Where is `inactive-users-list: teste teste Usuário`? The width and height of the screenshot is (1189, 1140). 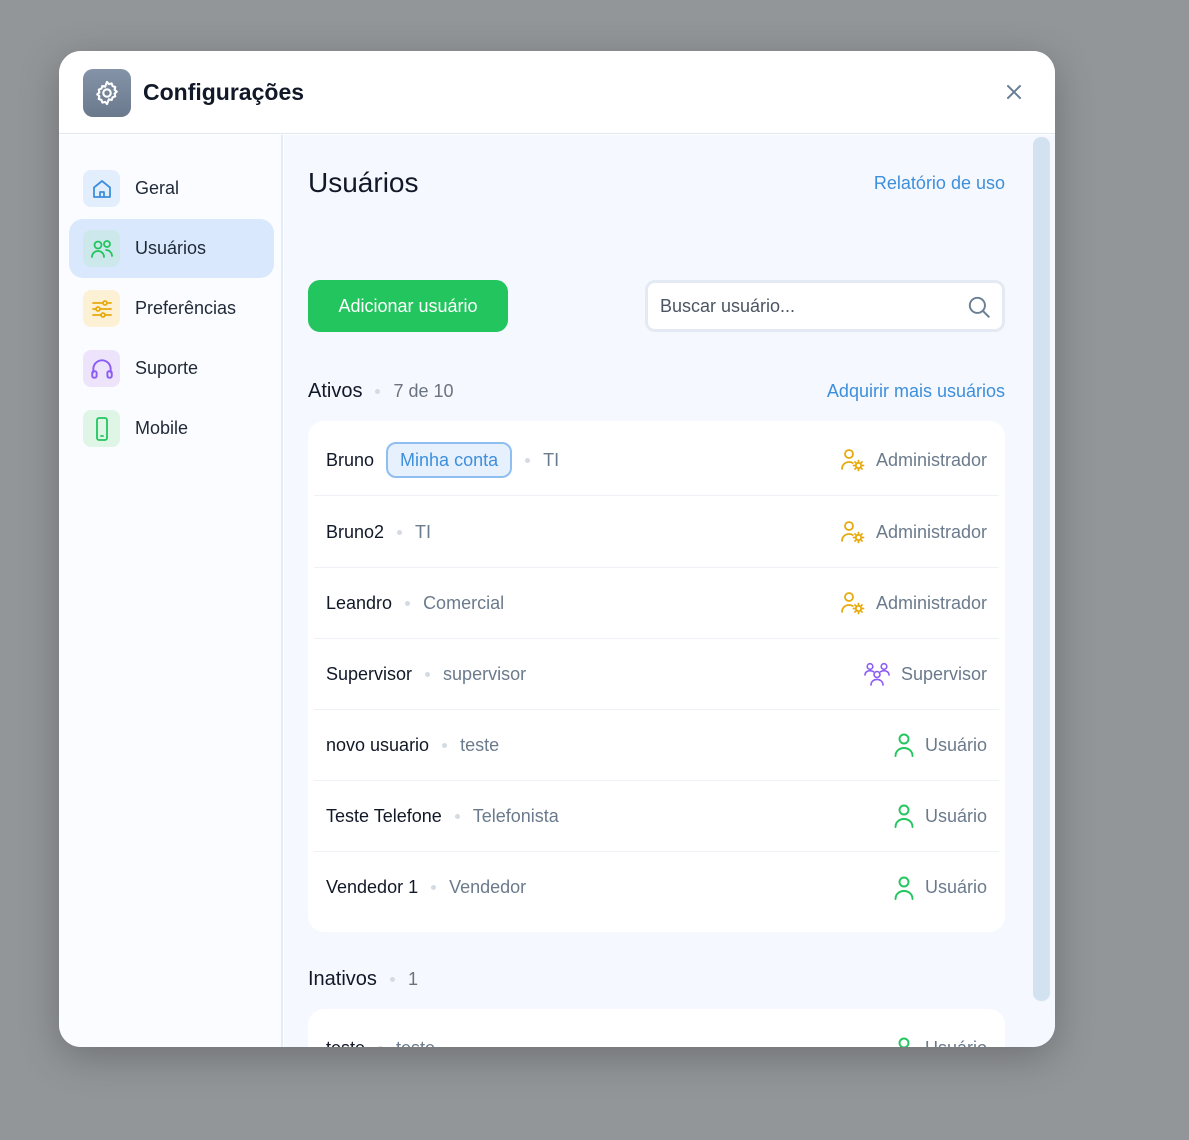
inactive-users-list: teste teste Usuário is located at coordinates (656, 1028).